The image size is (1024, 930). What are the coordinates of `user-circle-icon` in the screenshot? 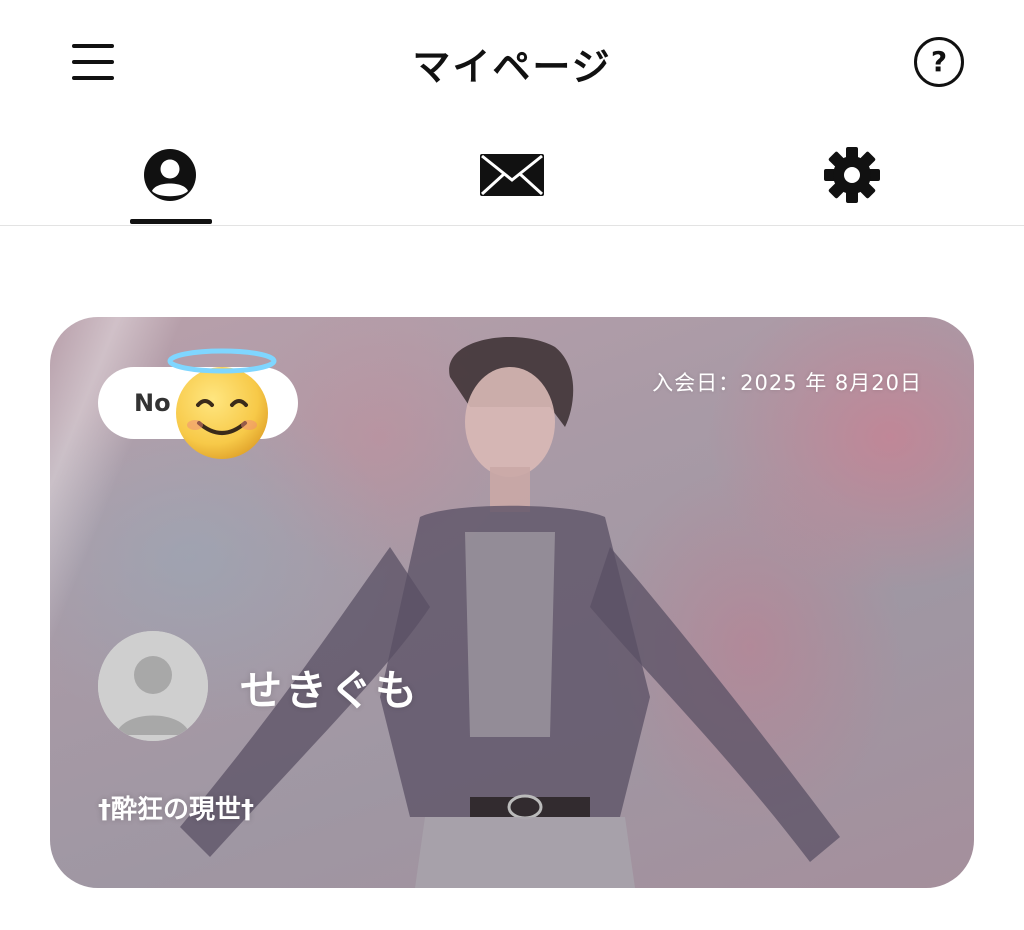 It's located at (170, 175).